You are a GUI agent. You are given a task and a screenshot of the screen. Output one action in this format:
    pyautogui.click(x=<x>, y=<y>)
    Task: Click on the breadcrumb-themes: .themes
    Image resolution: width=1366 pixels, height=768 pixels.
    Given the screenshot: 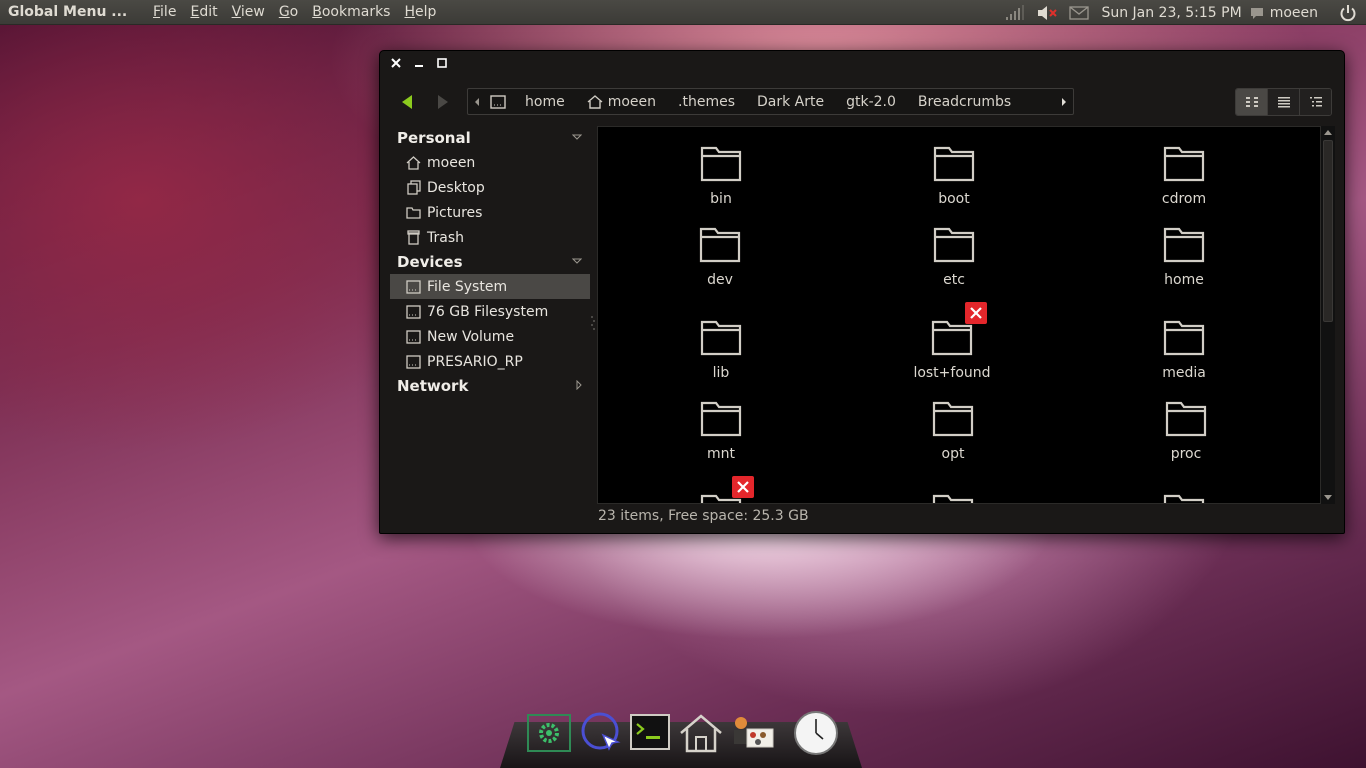 What is the action you would take?
    pyautogui.click(x=706, y=101)
    